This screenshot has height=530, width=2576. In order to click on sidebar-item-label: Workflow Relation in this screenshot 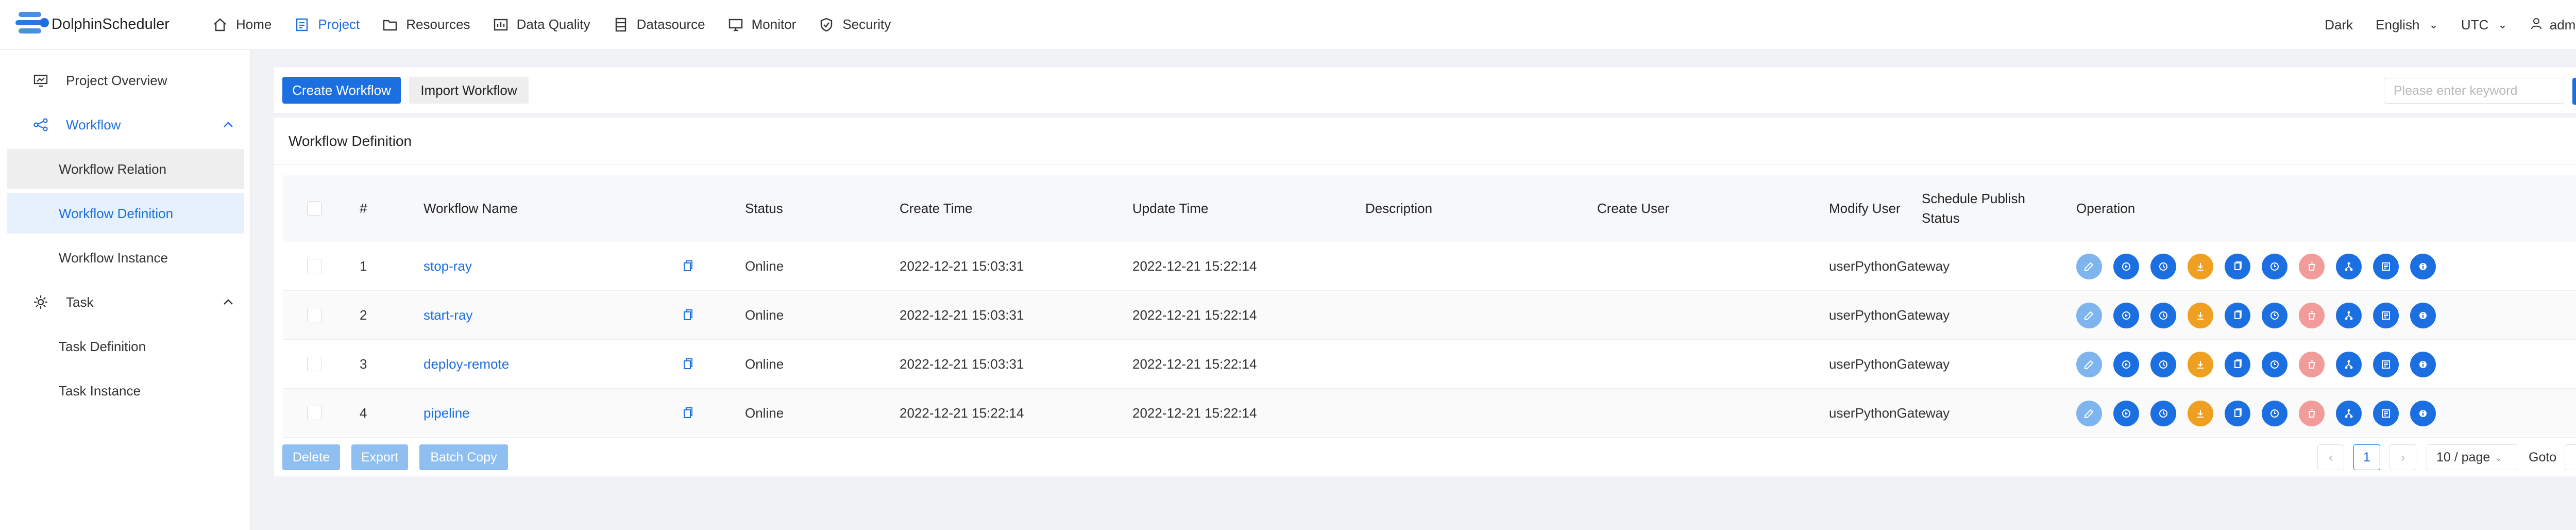, I will do `click(113, 169)`.